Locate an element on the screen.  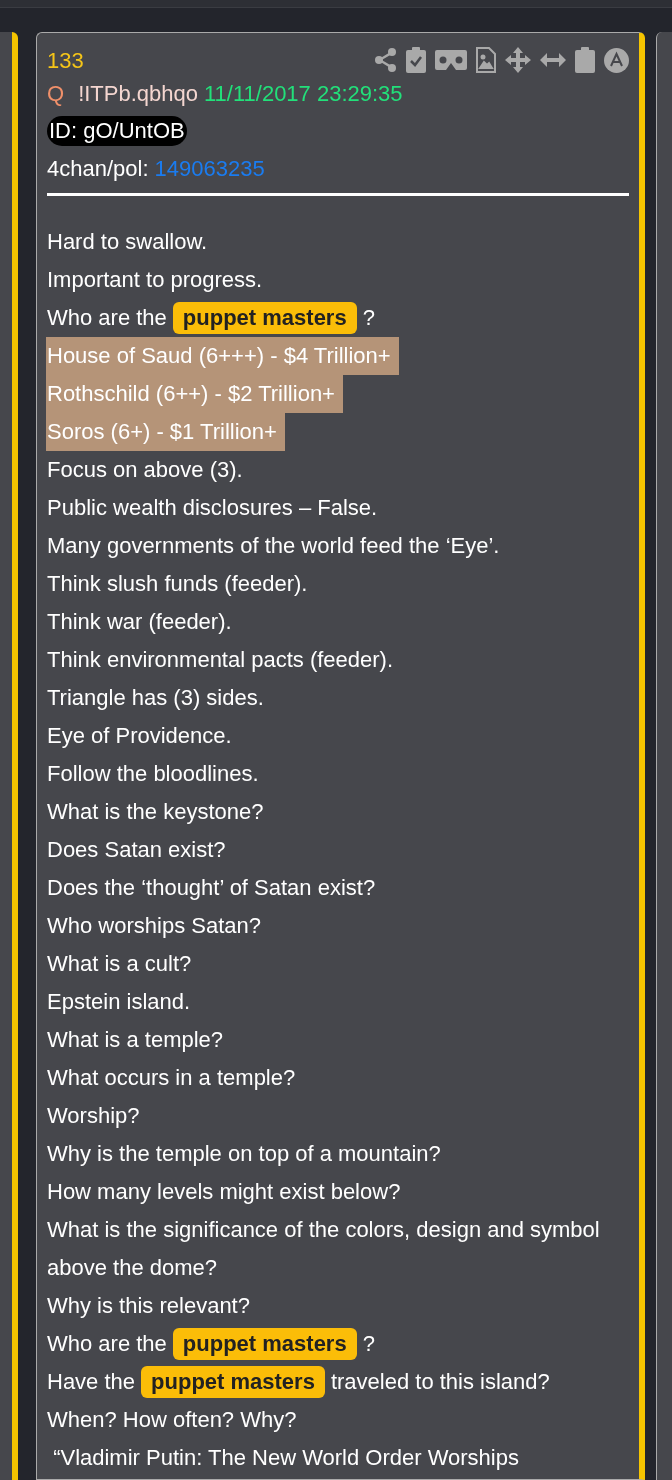
tripcode: !ITPb.qbhqo is located at coordinates (138, 94).